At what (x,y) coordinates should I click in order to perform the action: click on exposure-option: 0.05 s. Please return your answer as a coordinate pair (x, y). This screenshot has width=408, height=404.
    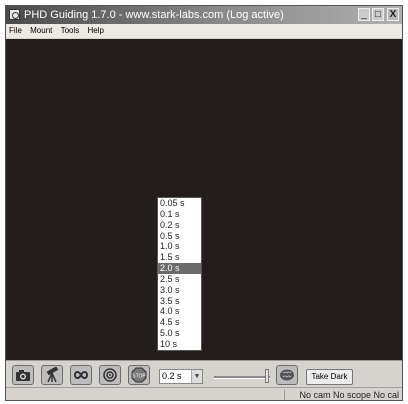
    Looking at the image, I should click on (179, 203).